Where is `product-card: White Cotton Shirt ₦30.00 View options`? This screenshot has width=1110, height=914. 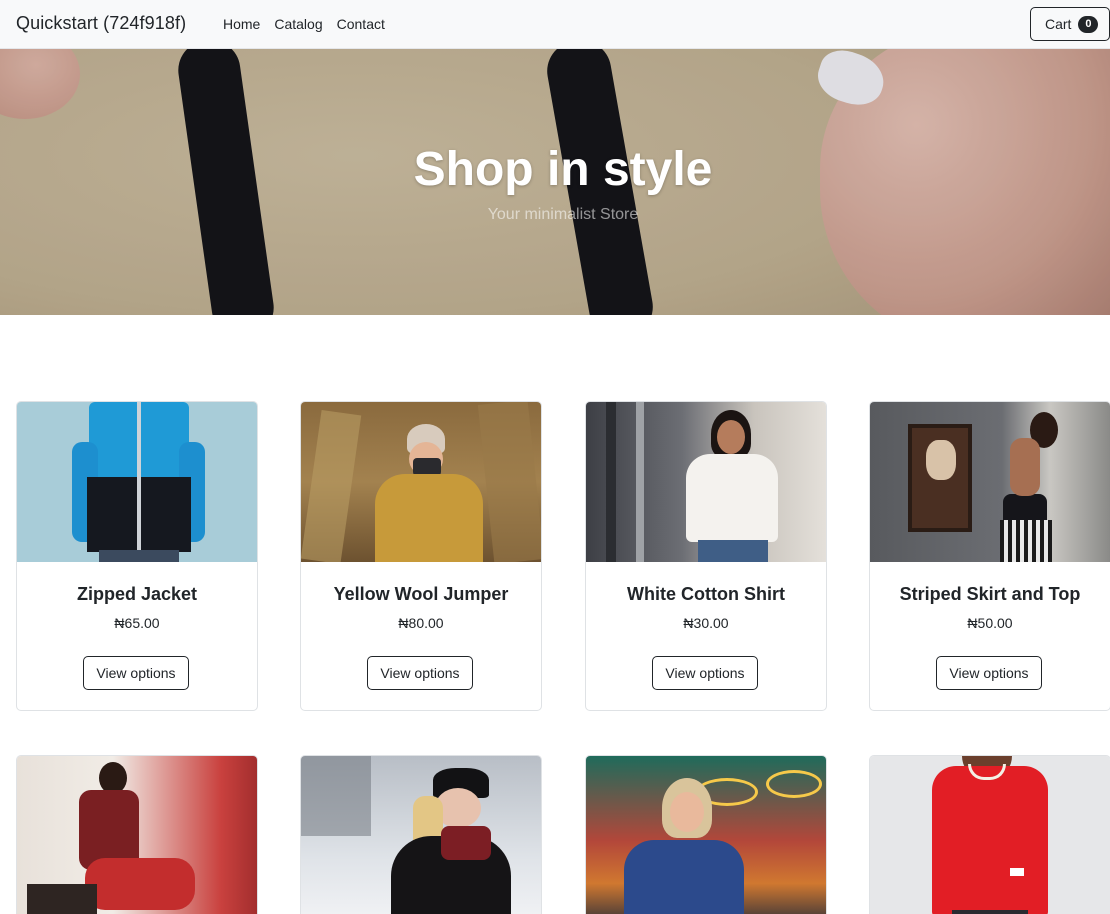 product-card: White Cotton Shirt ₦30.00 View options is located at coordinates (706, 556).